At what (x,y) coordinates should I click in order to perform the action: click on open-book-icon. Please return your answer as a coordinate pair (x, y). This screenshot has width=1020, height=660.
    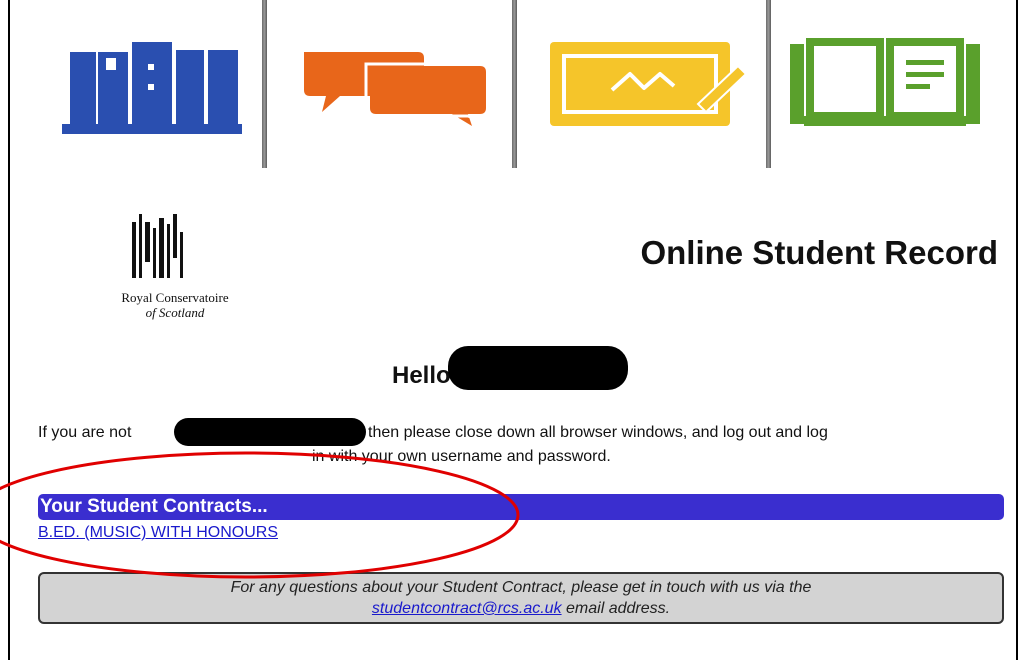
    Looking at the image, I should click on (885, 82).